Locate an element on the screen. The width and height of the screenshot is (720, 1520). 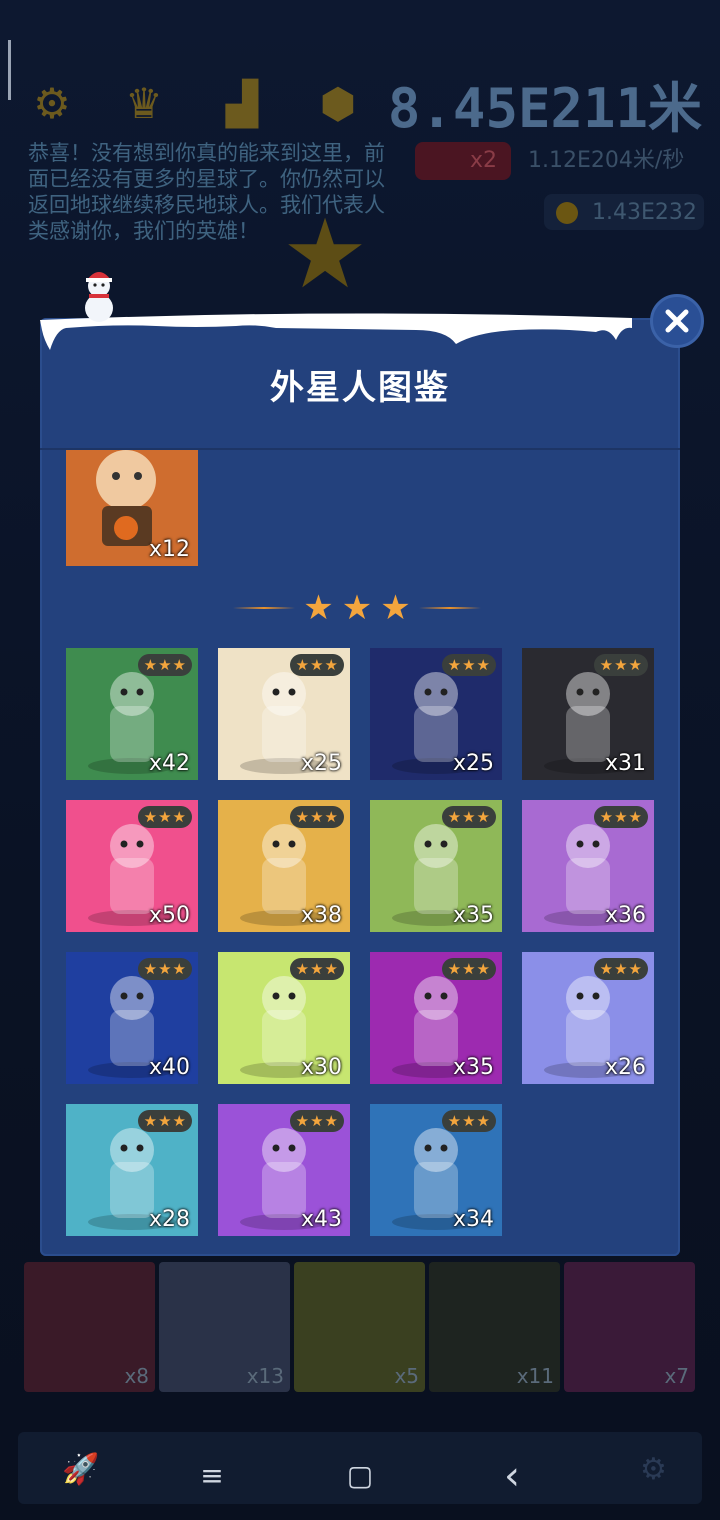
alien-card: ★ ★ ★ x30 is located at coordinates (284, 1018).